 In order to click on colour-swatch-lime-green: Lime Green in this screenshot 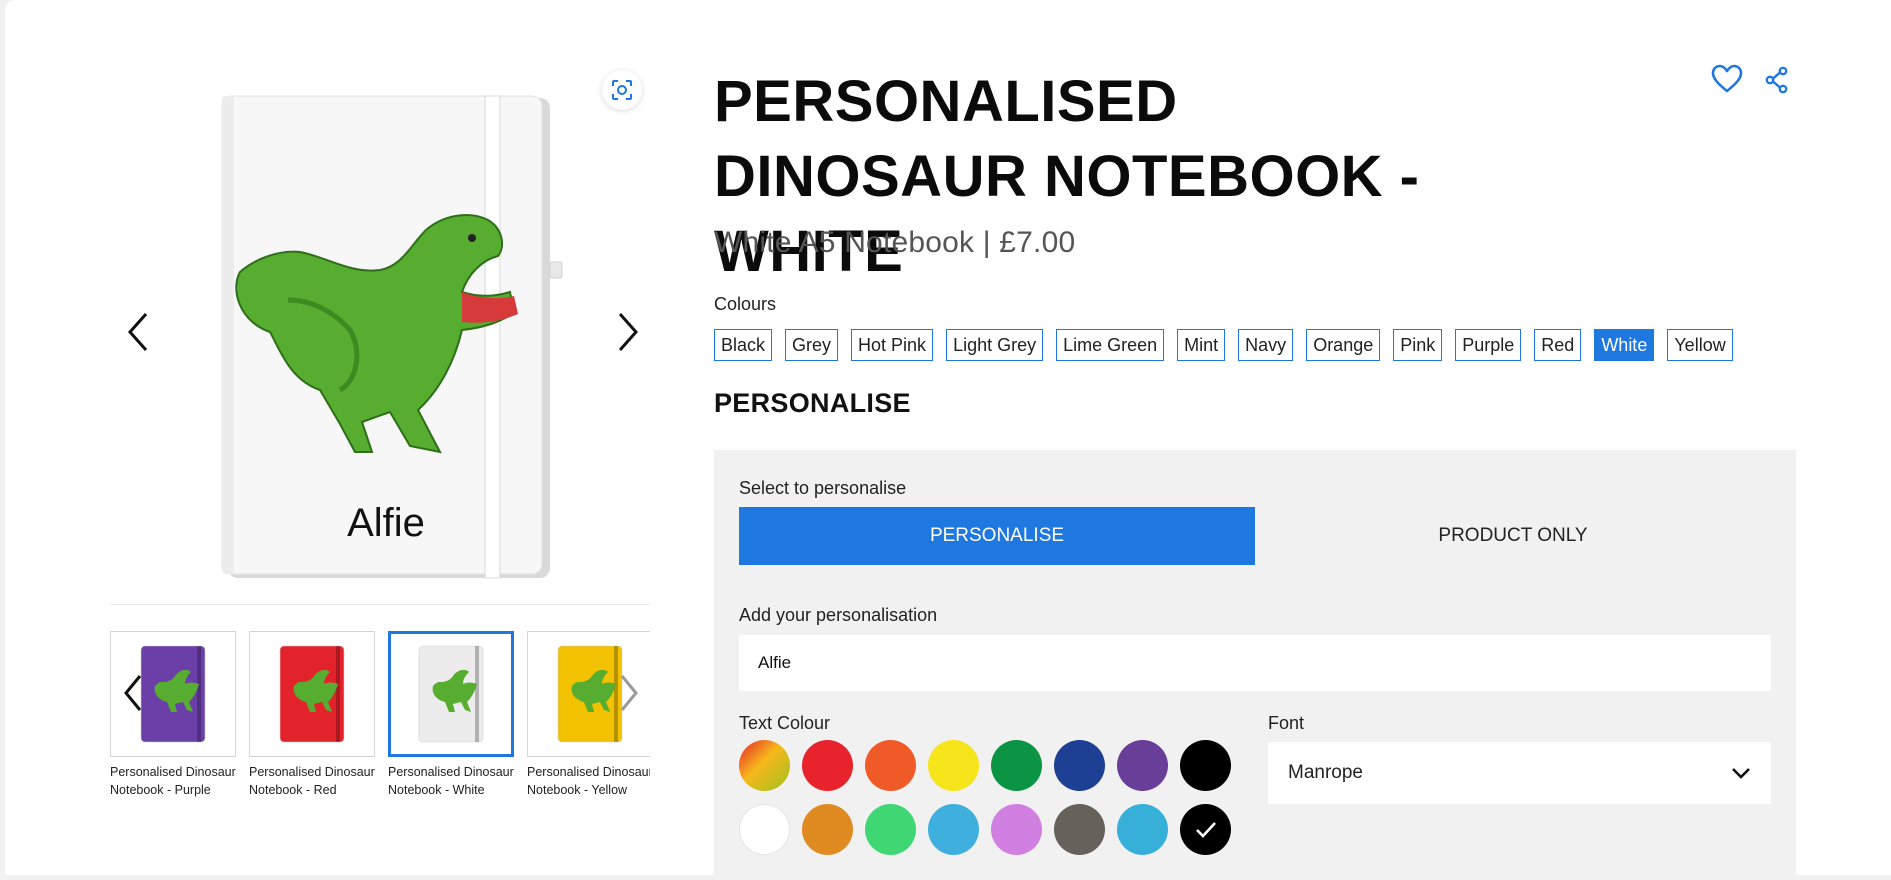, I will do `click(1110, 345)`.